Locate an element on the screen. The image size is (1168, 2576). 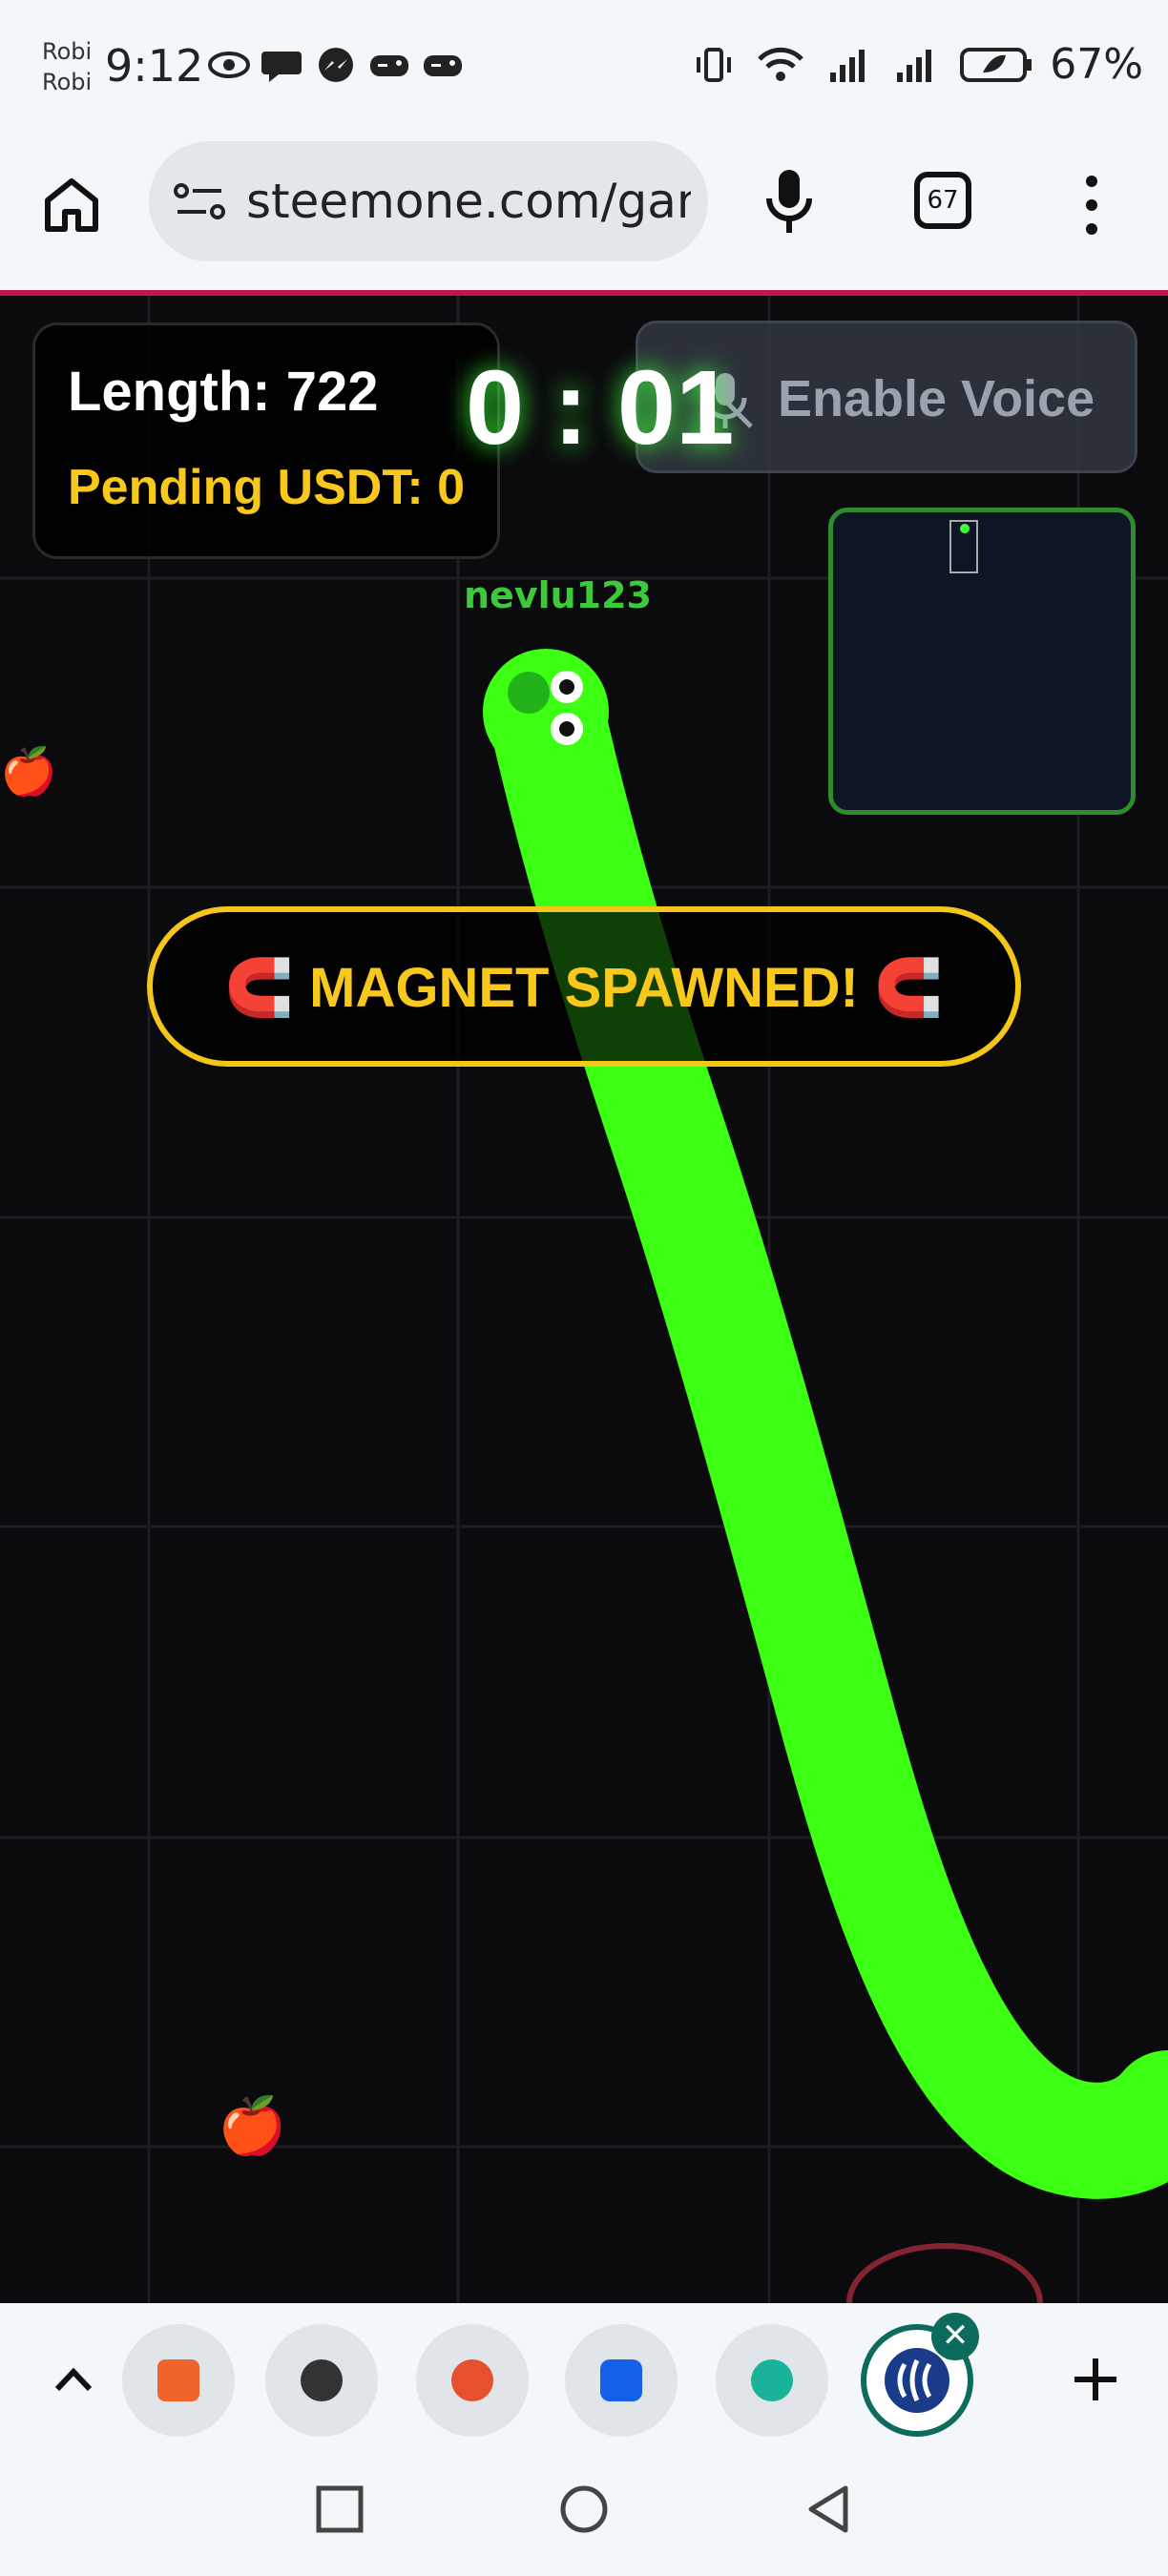
voice-search-button is located at coordinates (789, 202).